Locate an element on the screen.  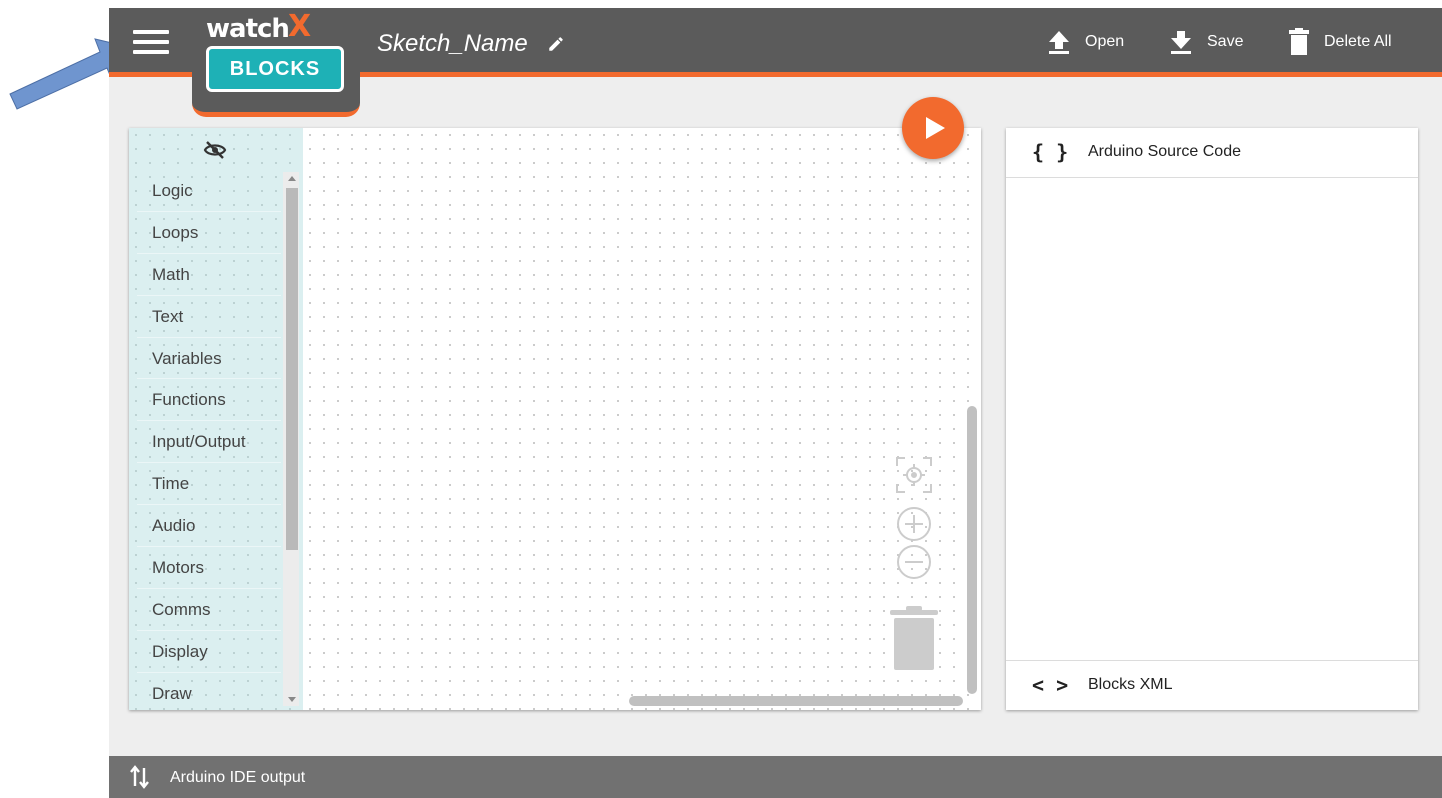
save-label: Save is located at coordinates (1225, 41).